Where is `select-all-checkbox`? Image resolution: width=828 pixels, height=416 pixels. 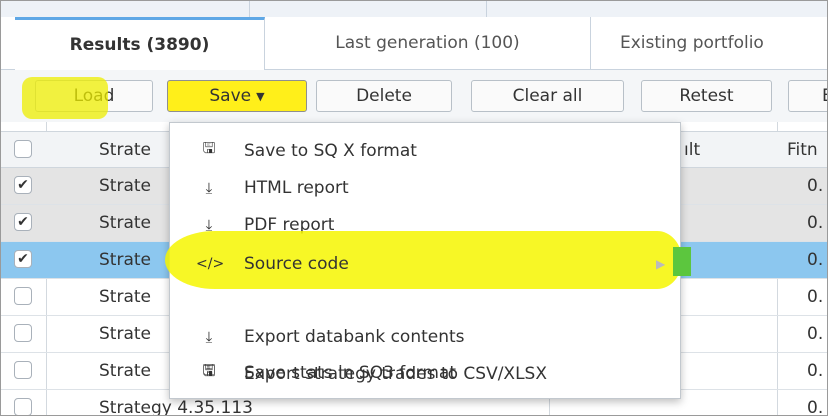 select-all-checkbox is located at coordinates (23, 149).